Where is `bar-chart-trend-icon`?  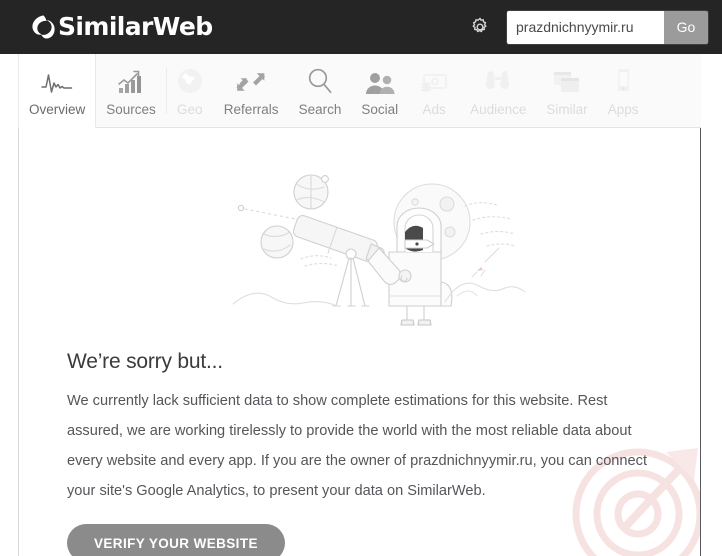
bar-chart-trend-icon is located at coordinates (131, 80).